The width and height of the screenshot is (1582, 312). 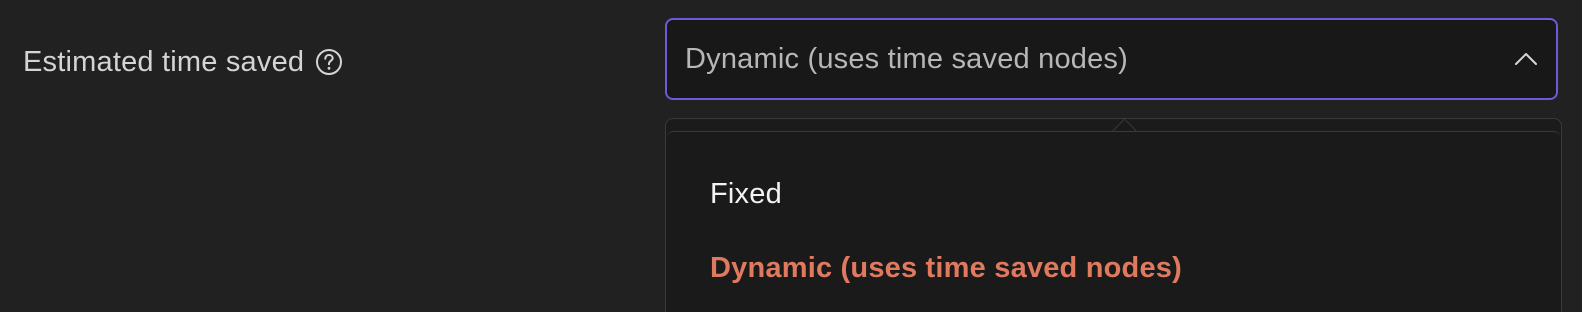 I want to click on option-dynamic: Dynamic (uses time saved nodes), so click(x=946, y=268).